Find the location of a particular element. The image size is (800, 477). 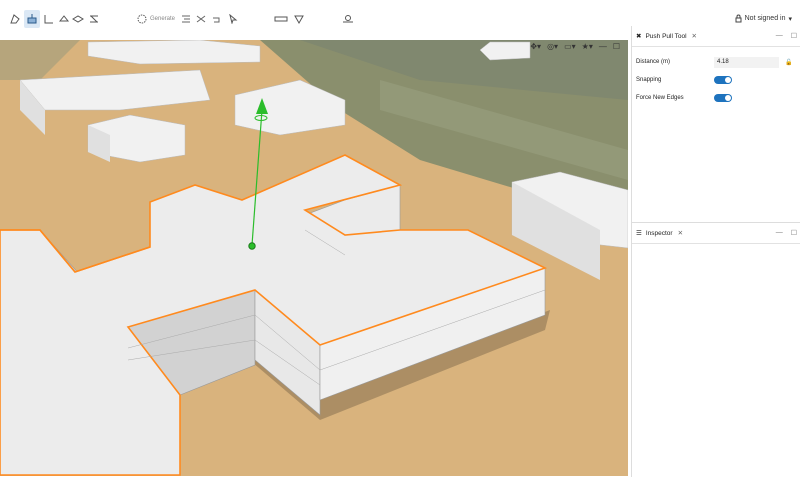

align-icon is located at coordinates (186, 19).